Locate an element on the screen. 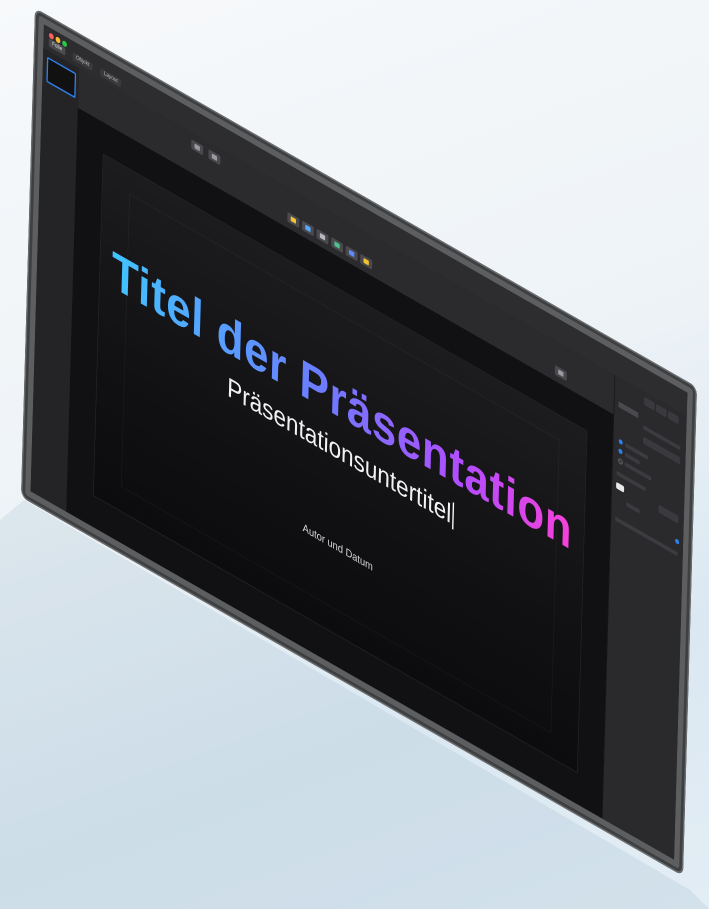  chart-button is located at coordinates (308, 228).